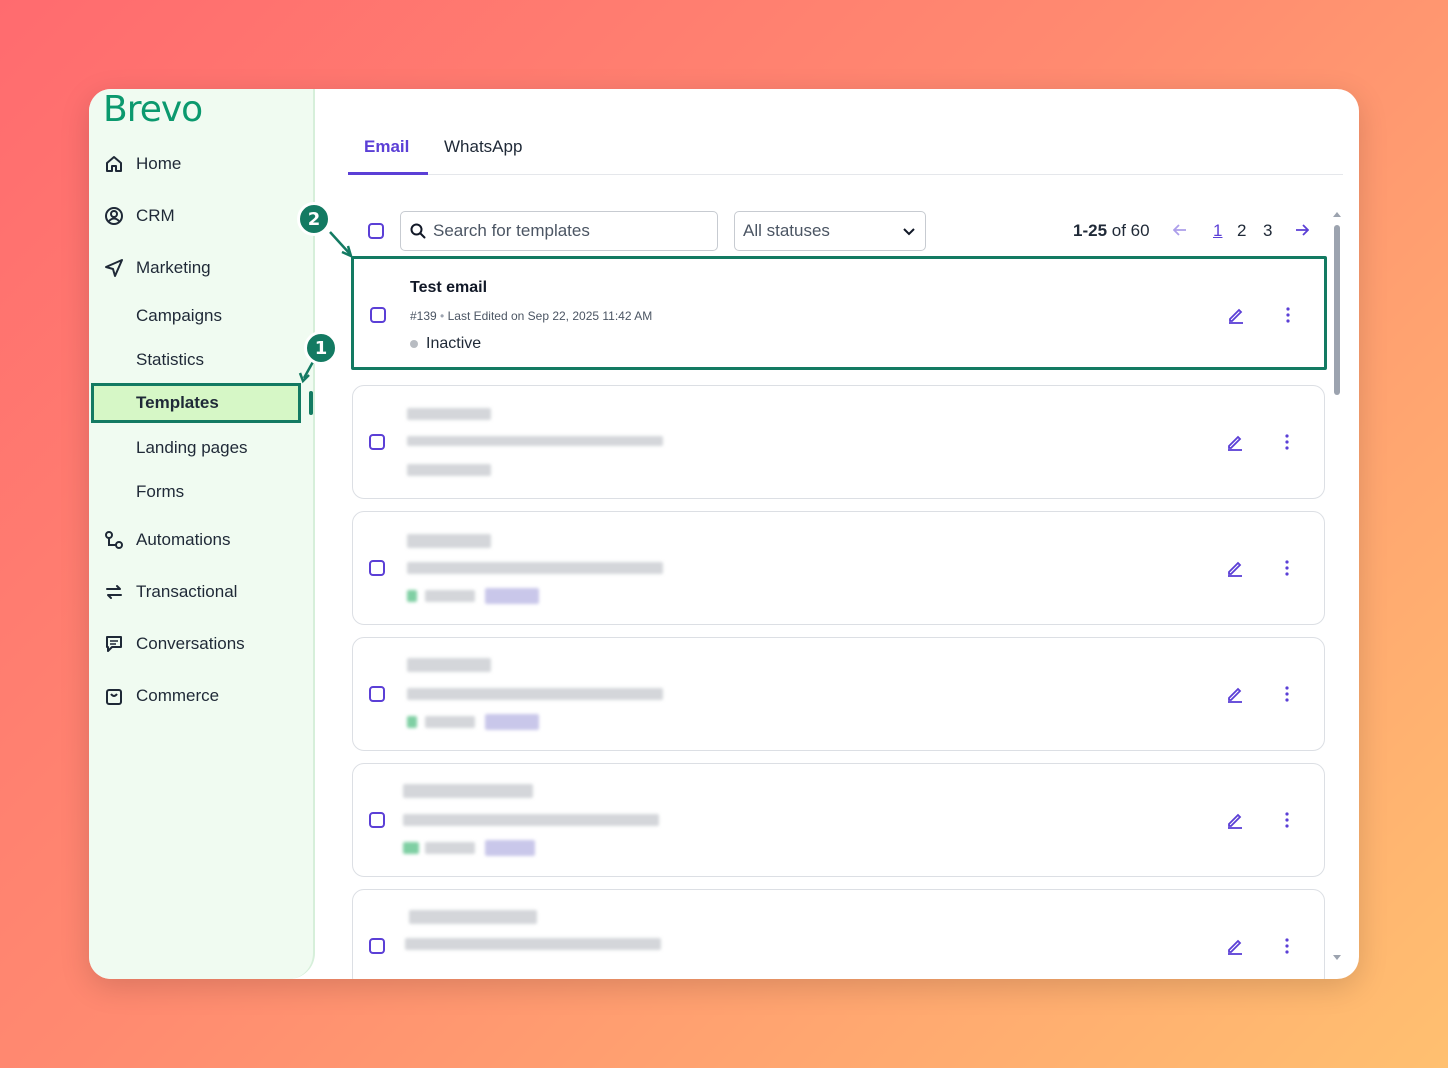  Describe the element at coordinates (321, 348) in the screenshot. I see `callout-step-1: 1` at that location.